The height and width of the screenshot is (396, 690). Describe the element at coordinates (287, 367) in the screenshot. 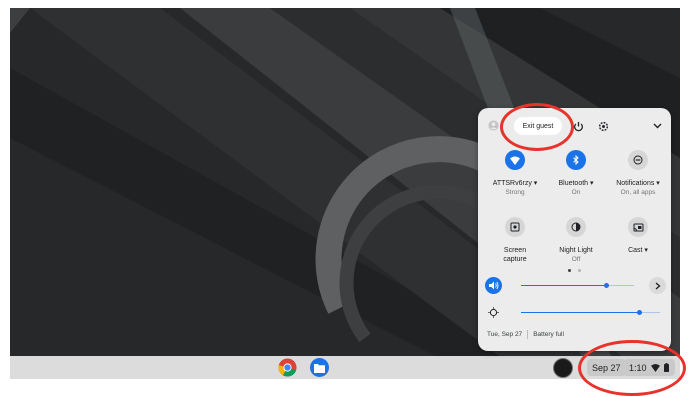

I see `chrome-icon` at that location.